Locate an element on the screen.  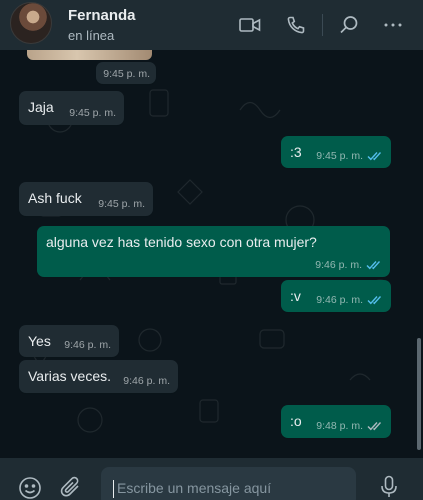
image-message-thumbnail is located at coordinates (89, 55).